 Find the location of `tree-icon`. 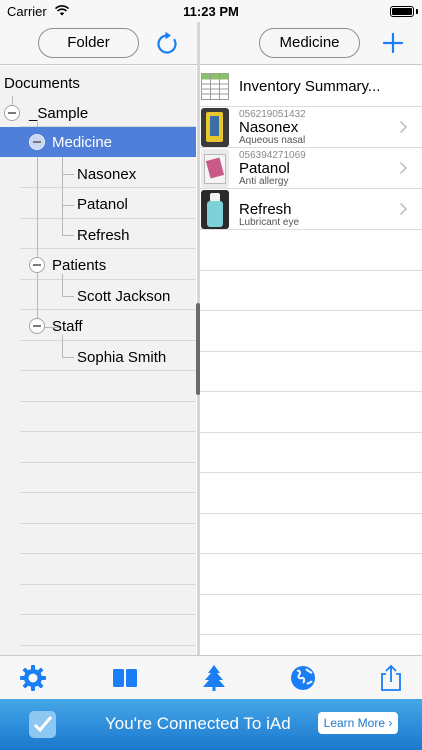

tree-icon is located at coordinates (214, 678).